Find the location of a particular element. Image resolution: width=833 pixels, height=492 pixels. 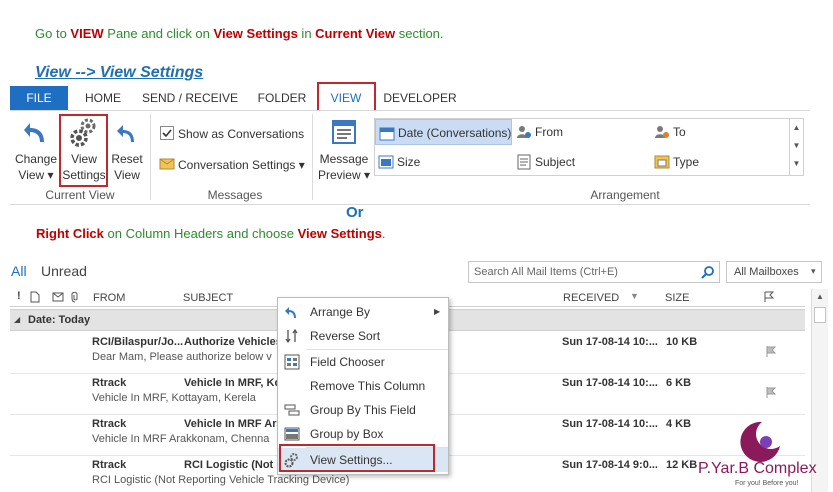

arrange-from: From is located at coordinates (581, 132).